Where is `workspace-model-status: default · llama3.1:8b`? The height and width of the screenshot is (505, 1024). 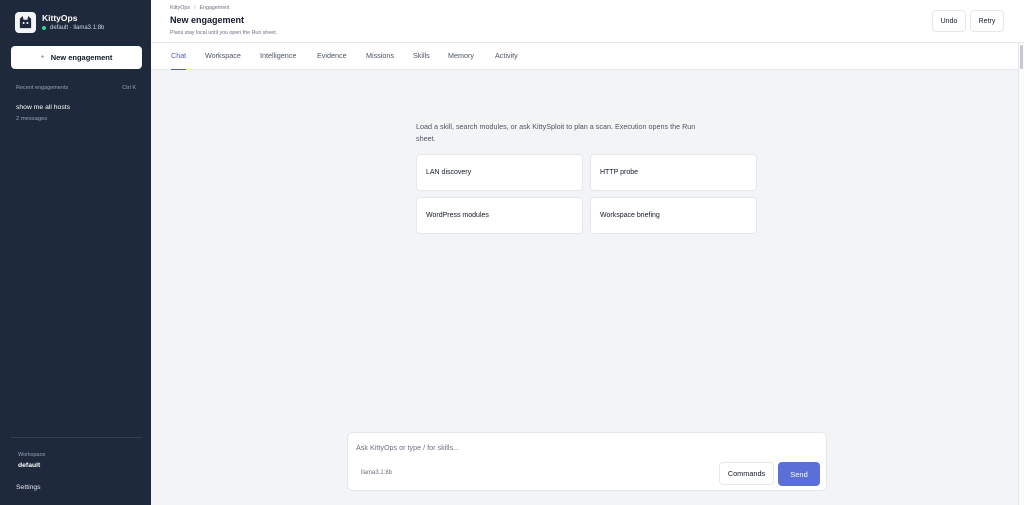
workspace-model-status: default · llama3.1:8b is located at coordinates (73, 28).